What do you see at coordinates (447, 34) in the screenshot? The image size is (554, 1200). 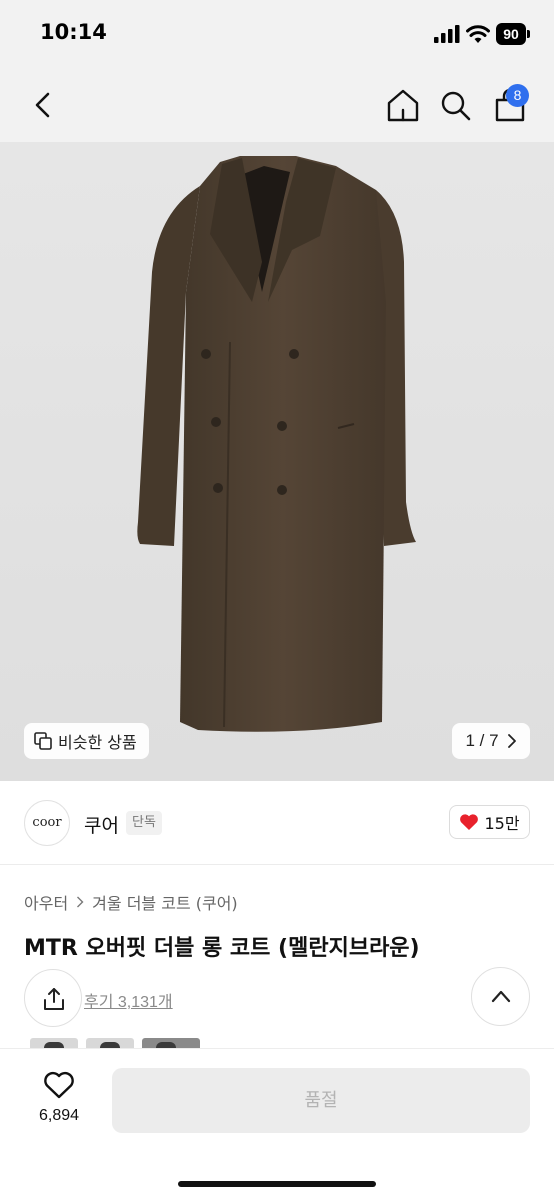 I see `cellular-signal-icon` at bounding box center [447, 34].